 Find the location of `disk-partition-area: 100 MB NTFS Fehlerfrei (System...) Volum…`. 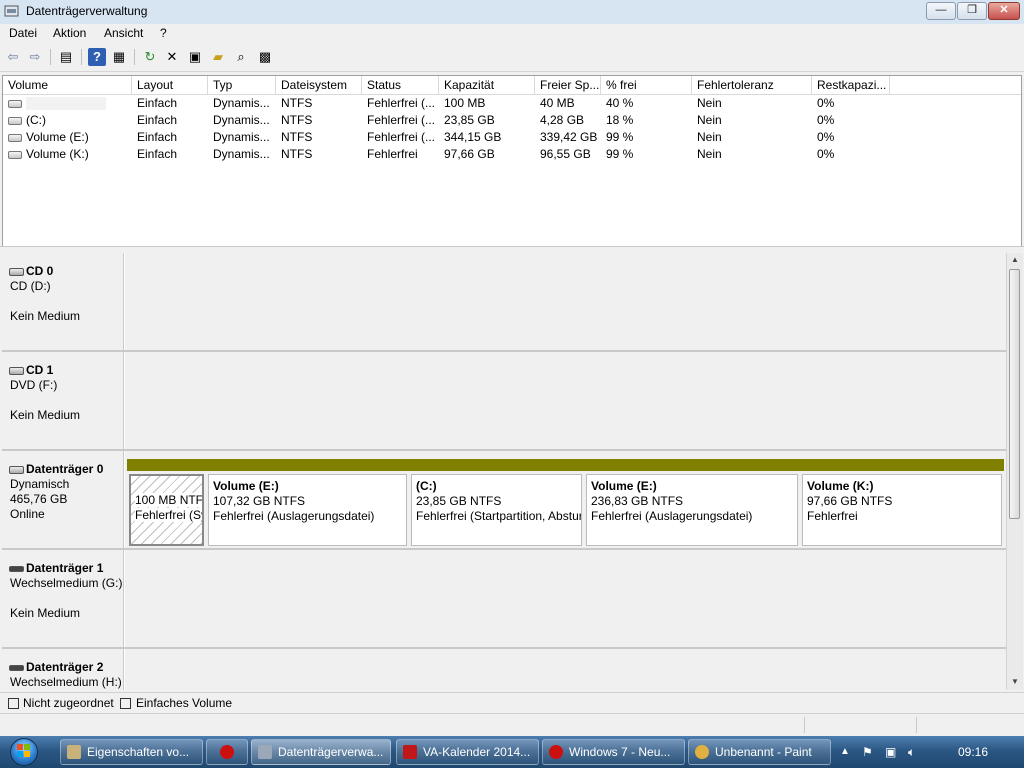

disk-partition-area: 100 MB NTFS Fehlerfrei (System...) Volum… is located at coordinates (565, 499).